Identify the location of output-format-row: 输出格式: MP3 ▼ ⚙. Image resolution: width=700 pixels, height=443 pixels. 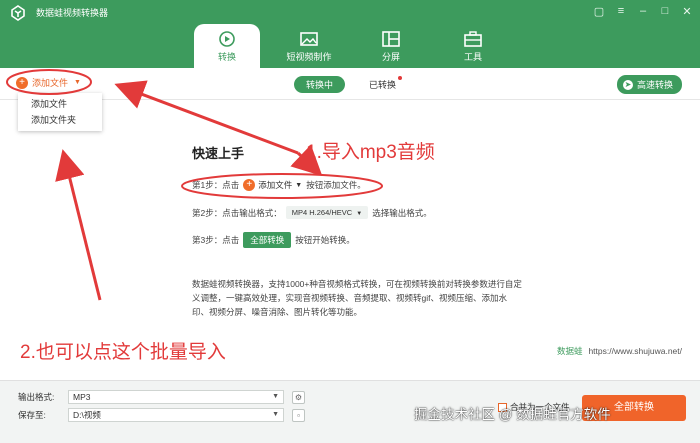
(161, 397).